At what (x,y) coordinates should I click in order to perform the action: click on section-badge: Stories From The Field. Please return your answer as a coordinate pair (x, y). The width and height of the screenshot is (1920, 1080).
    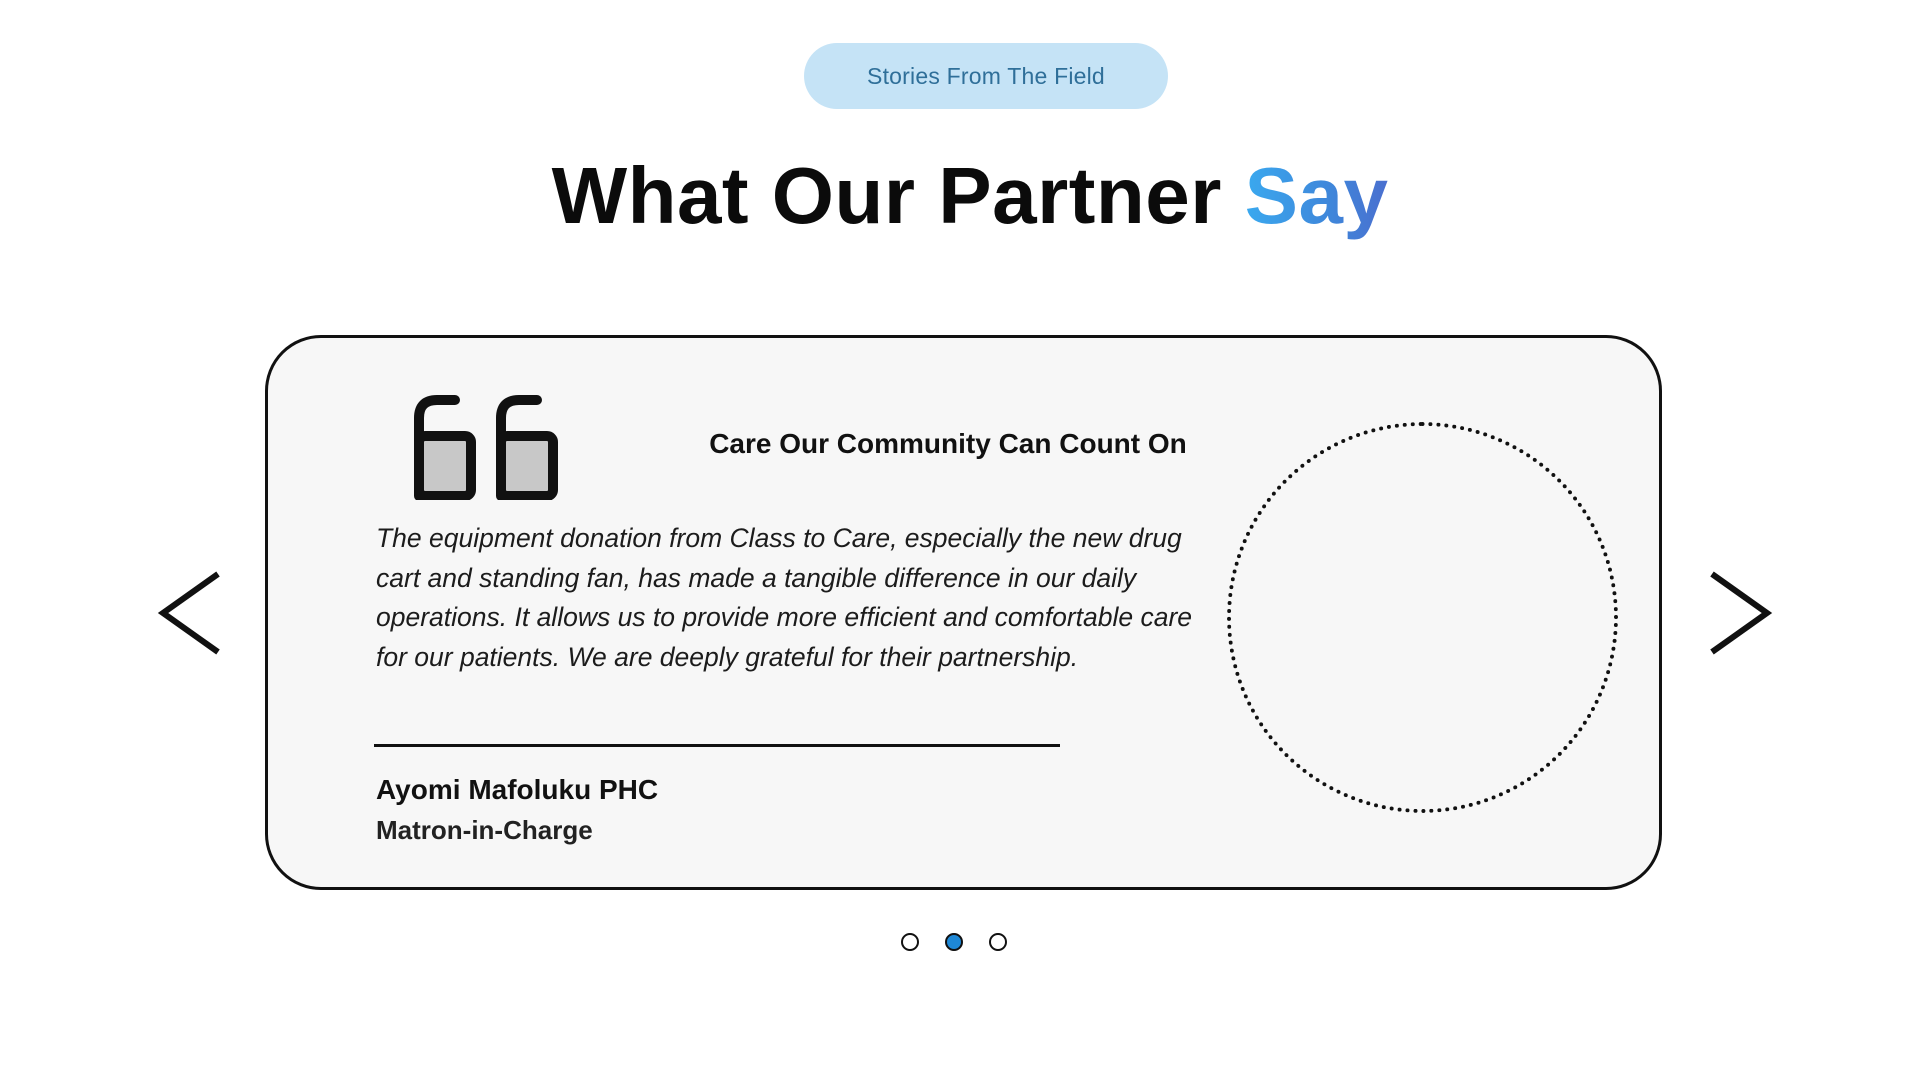
    Looking at the image, I should click on (986, 76).